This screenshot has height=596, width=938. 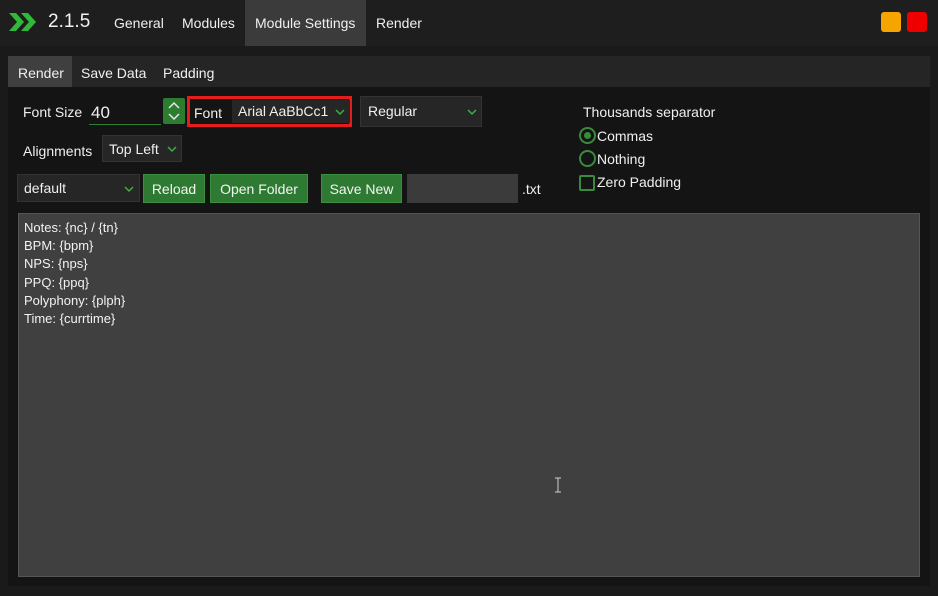 What do you see at coordinates (69, 21) in the screenshot?
I see `app-version: 2.1.5` at bounding box center [69, 21].